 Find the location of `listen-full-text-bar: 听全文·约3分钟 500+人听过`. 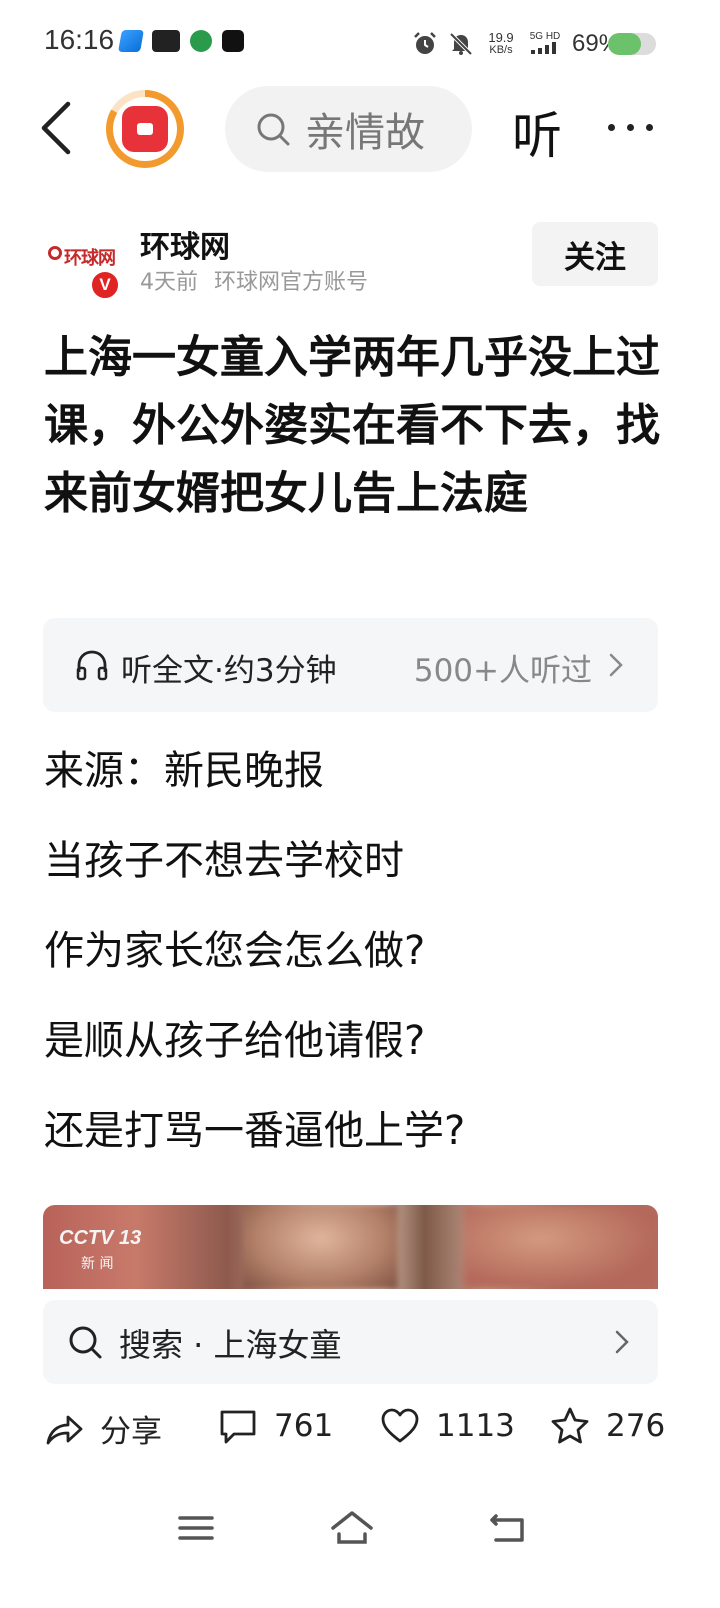

listen-full-text-bar: 听全文·约3分钟 500+人听过 is located at coordinates (350, 665).